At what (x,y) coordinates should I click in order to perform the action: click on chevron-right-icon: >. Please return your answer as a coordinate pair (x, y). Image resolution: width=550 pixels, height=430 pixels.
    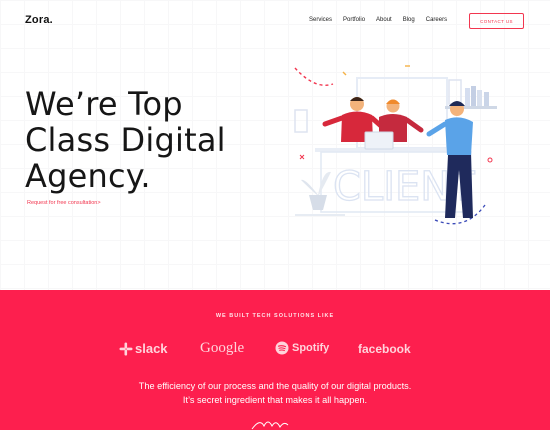
    Looking at the image, I should click on (99, 203).